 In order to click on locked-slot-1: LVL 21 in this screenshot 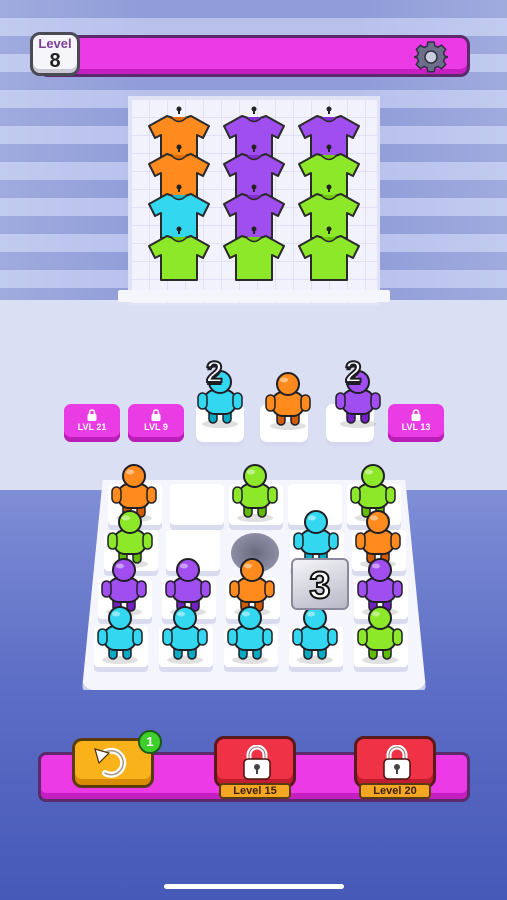, I will do `click(92, 423)`.